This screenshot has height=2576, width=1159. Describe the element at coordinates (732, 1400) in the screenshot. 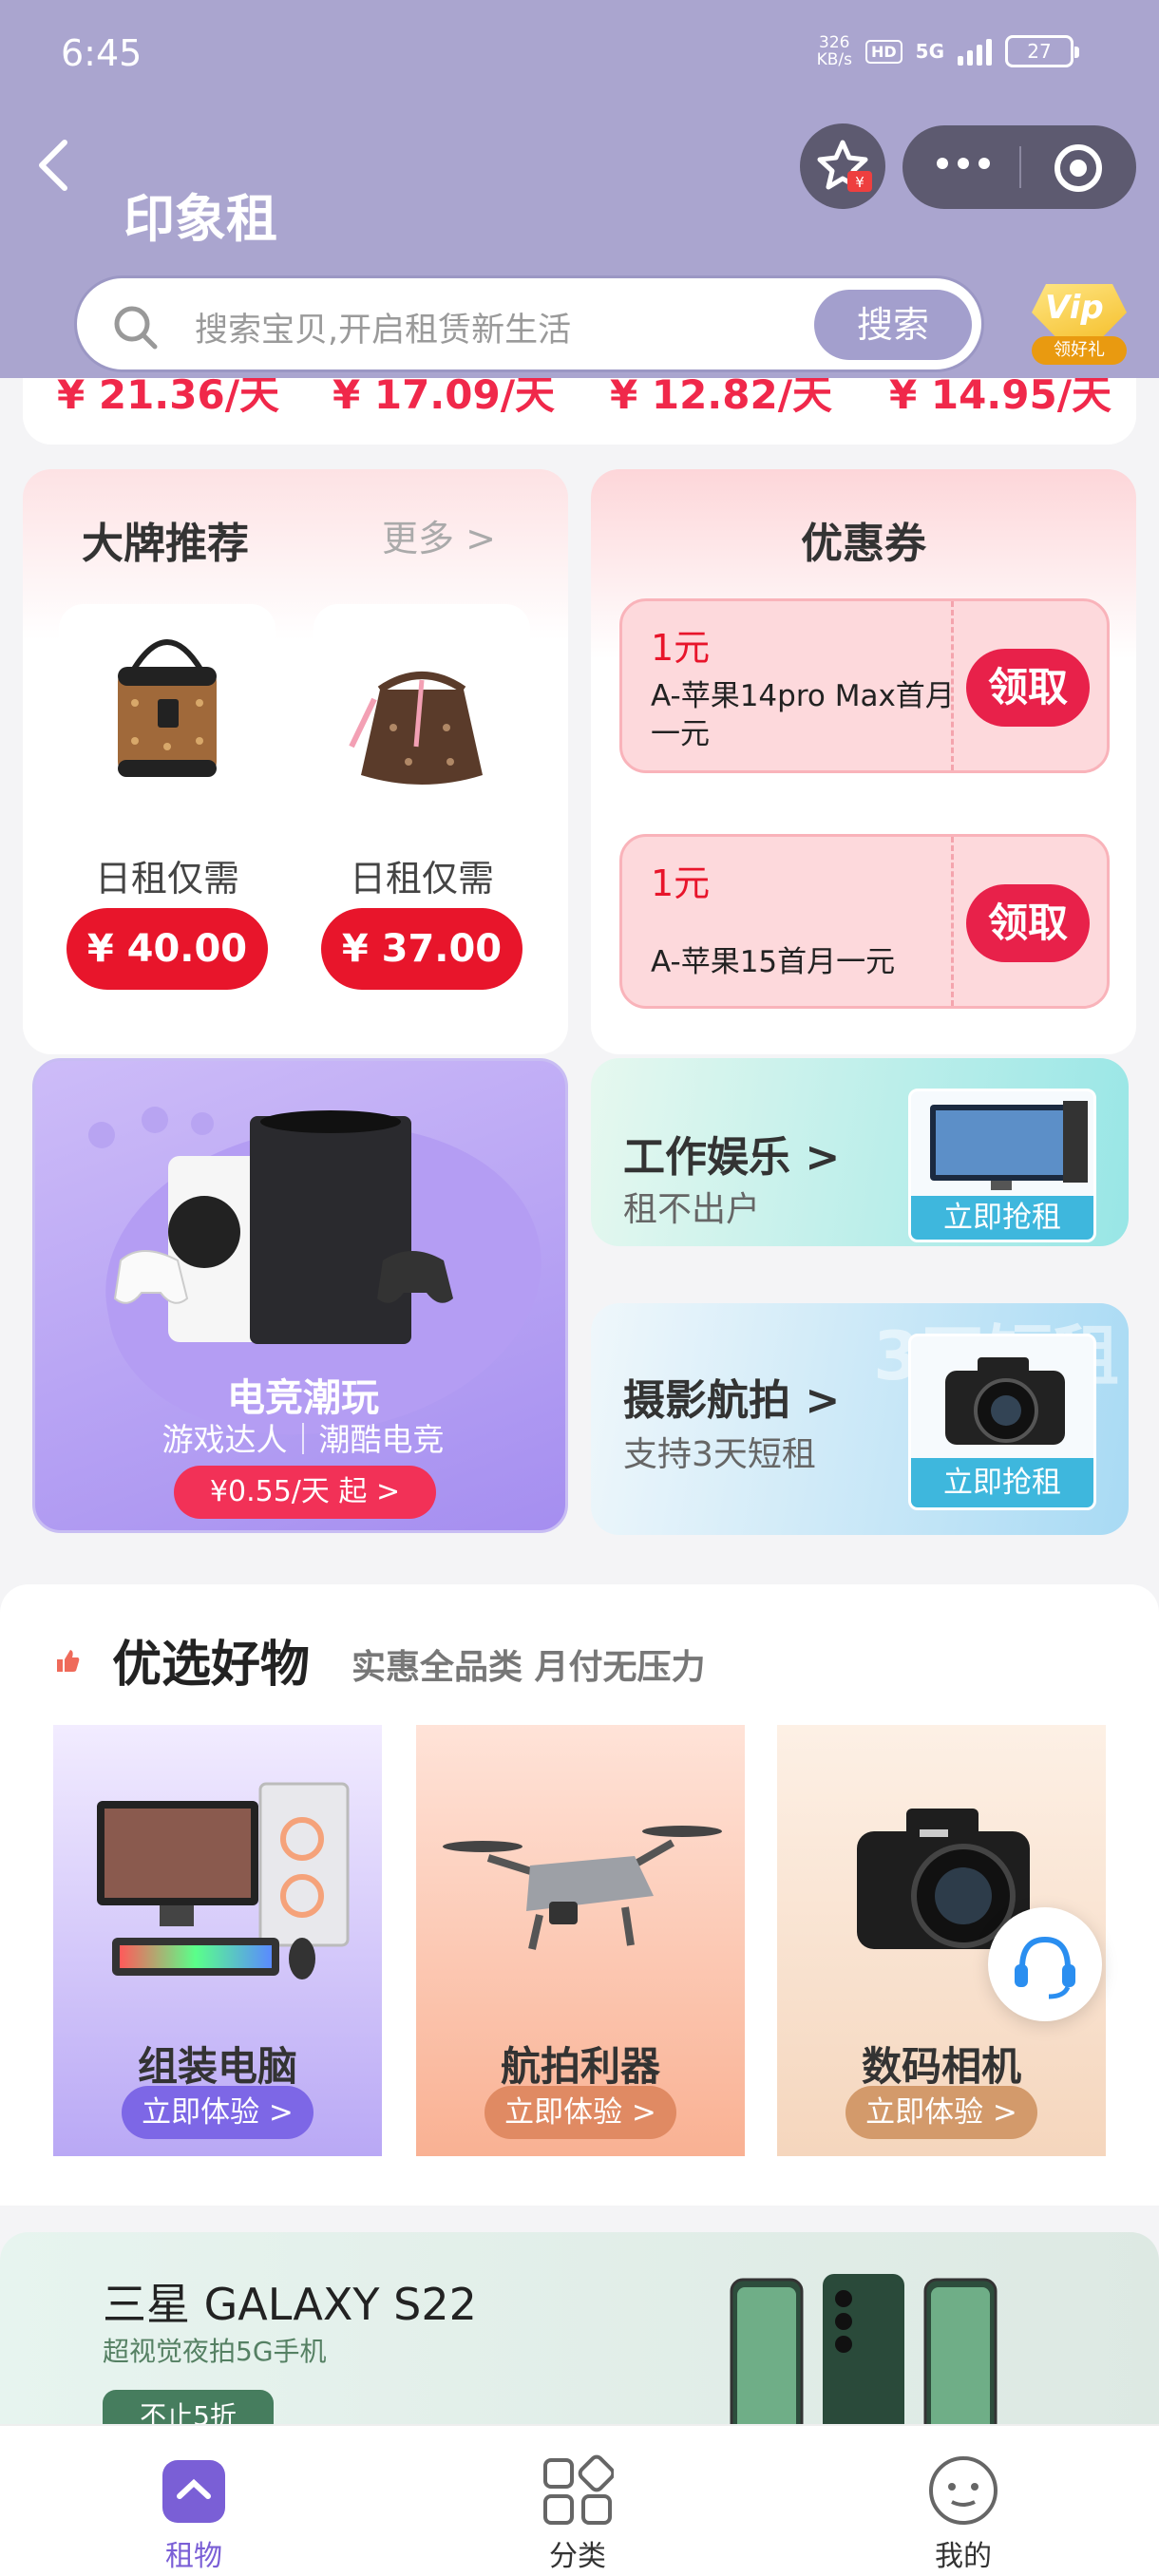

I see `photo-title: 摄影航拍 >` at that location.